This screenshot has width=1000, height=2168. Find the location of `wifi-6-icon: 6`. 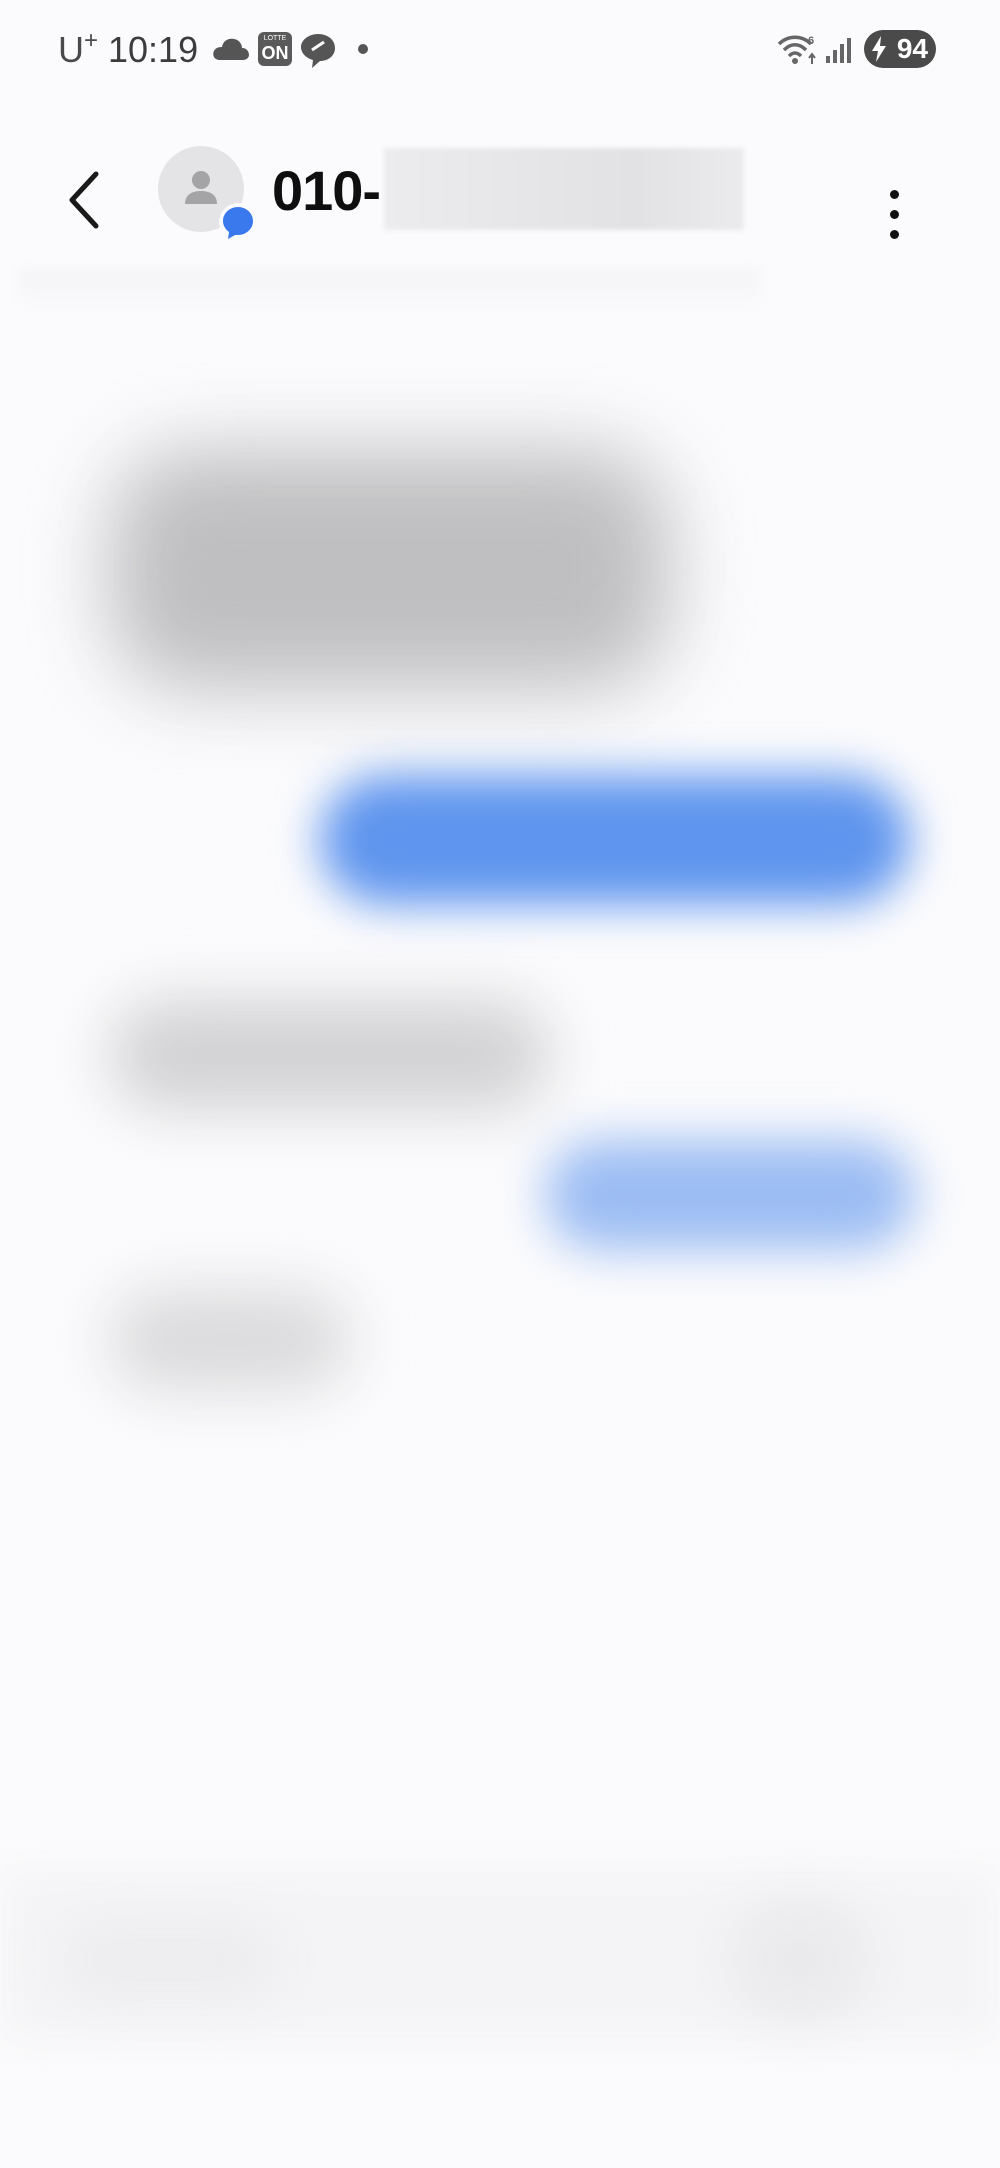

wifi-6-icon: 6 is located at coordinates (796, 49).